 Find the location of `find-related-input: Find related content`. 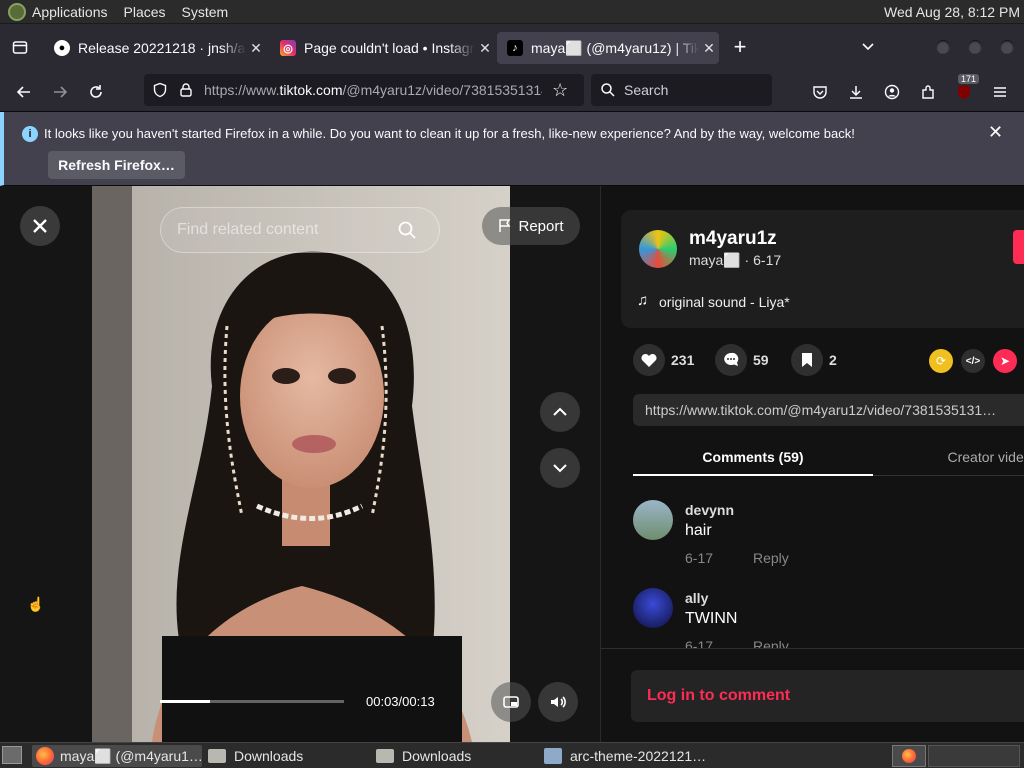

find-related-input: Find related content is located at coordinates (300, 230).